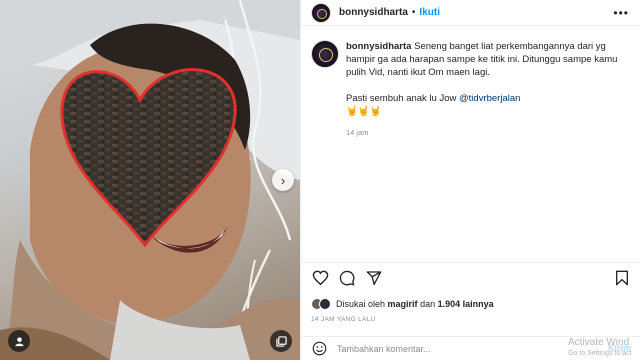 Image resolution: width=640 pixels, height=360 pixels. Describe the element at coordinates (378, 46) in the screenshot. I see `caption-username: bonnysidharta` at that location.